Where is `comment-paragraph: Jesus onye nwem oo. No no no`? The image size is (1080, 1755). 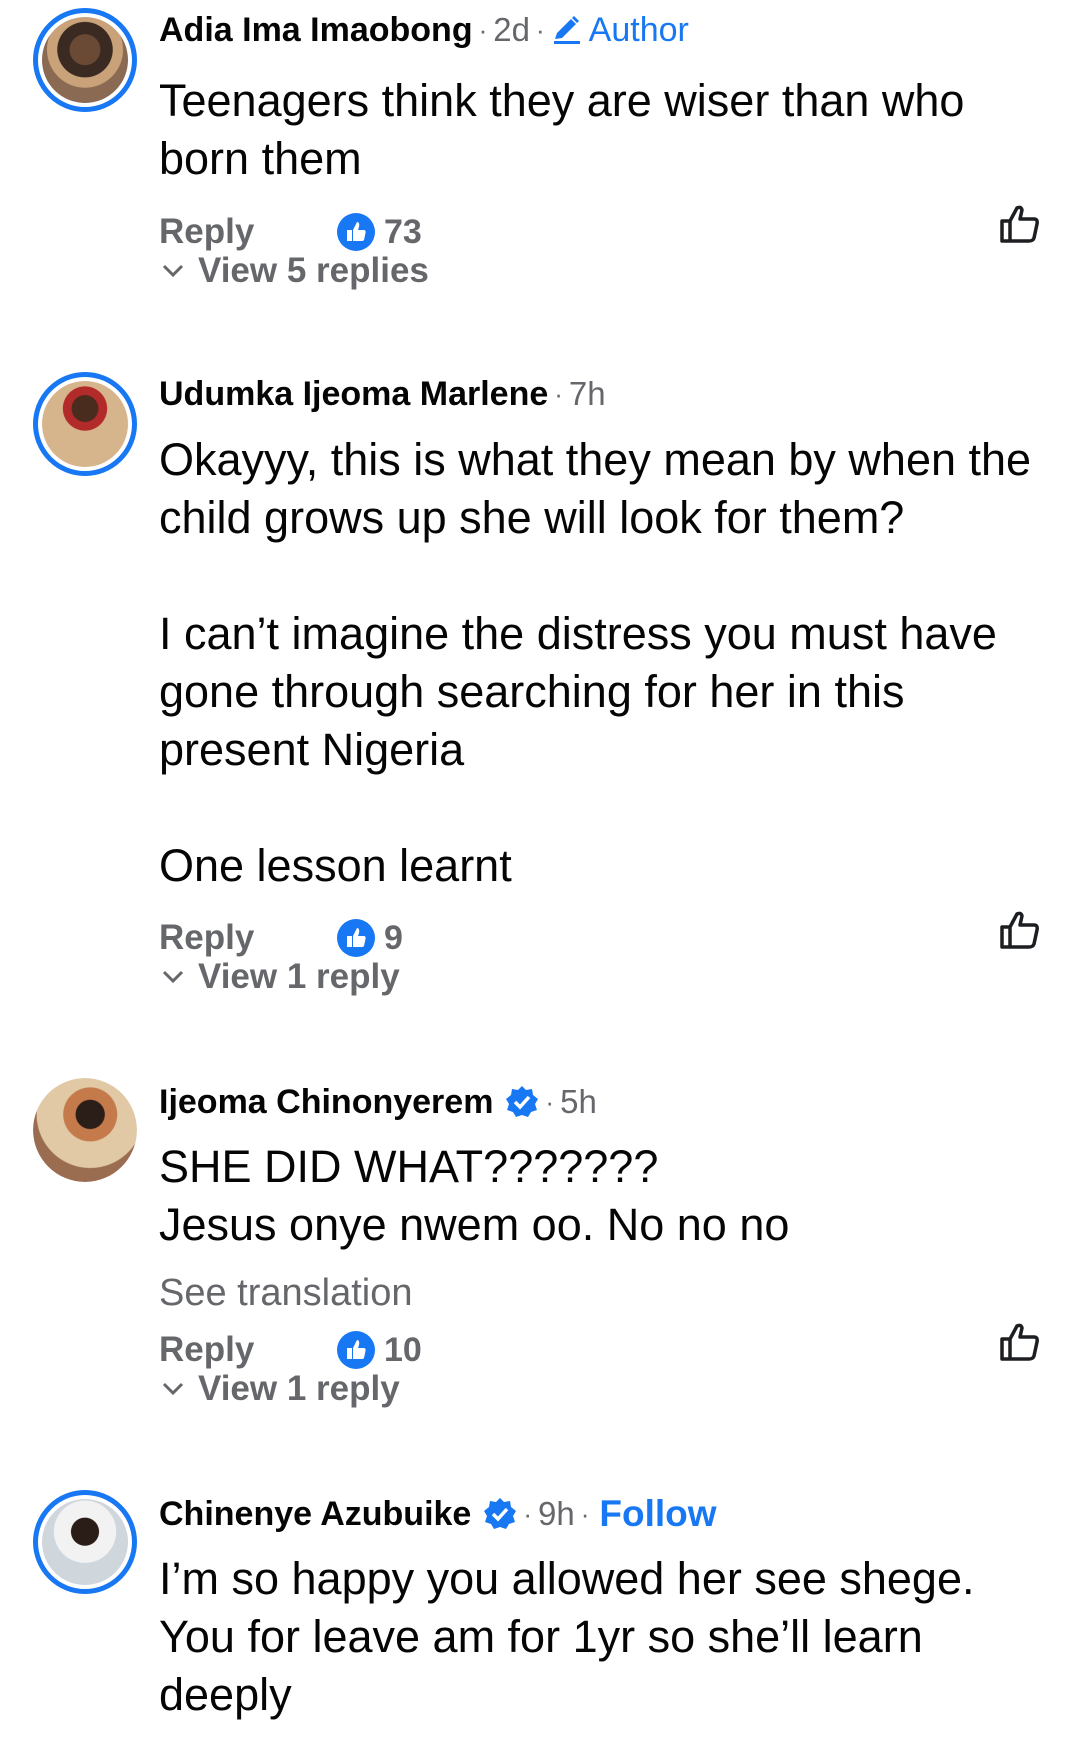 comment-paragraph: Jesus onye nwem oo. No no no is located at coordinates (474, 1224).